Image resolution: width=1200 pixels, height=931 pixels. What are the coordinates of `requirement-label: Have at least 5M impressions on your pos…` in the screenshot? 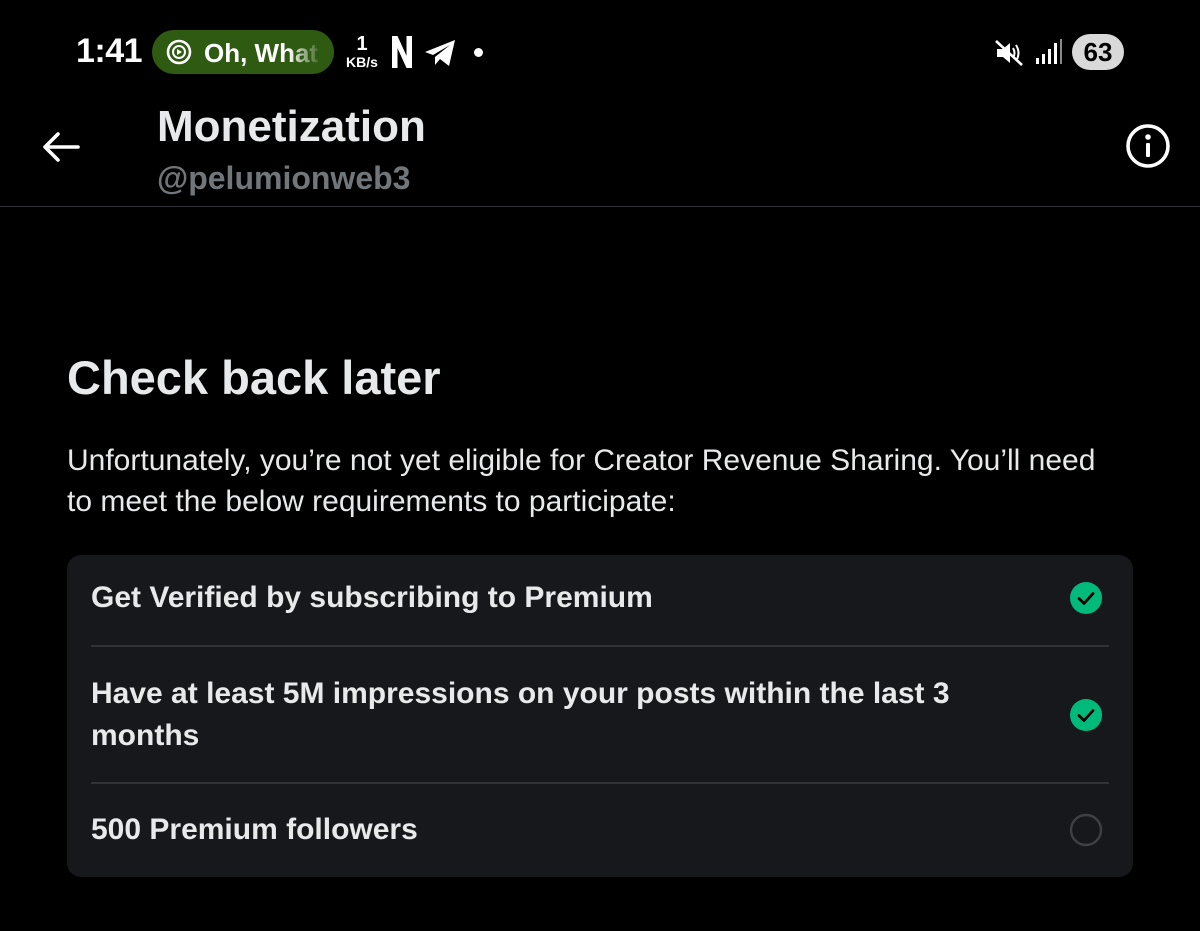 It's located at (520, 714).